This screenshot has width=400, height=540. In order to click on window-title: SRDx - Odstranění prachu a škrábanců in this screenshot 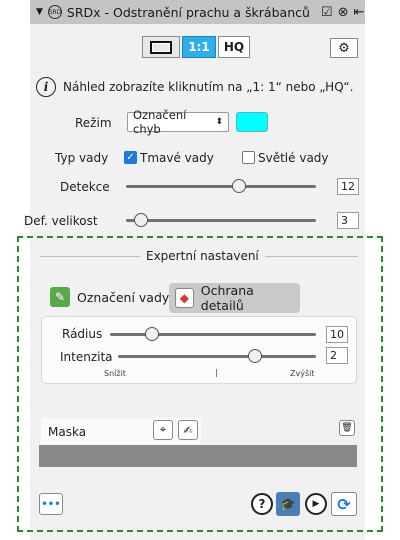, I will do `click(188, 12)`.